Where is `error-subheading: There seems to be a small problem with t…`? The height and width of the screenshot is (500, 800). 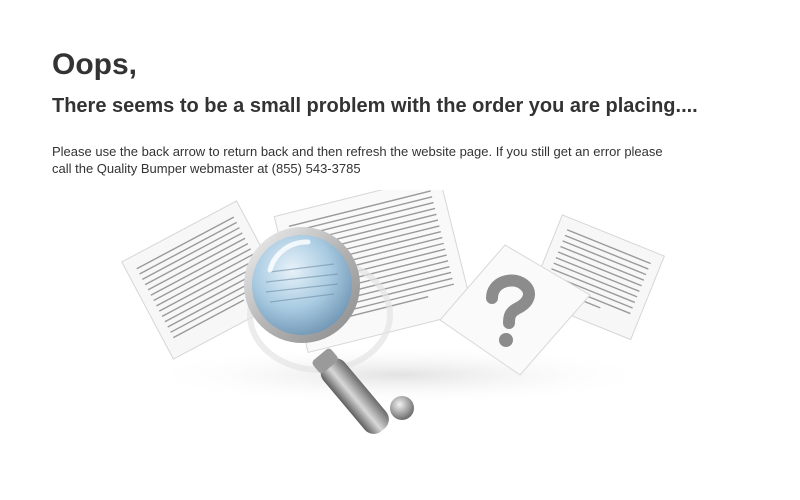
error-subheading: There seems to be a small problem with t… is located at coordinates (375, 106).